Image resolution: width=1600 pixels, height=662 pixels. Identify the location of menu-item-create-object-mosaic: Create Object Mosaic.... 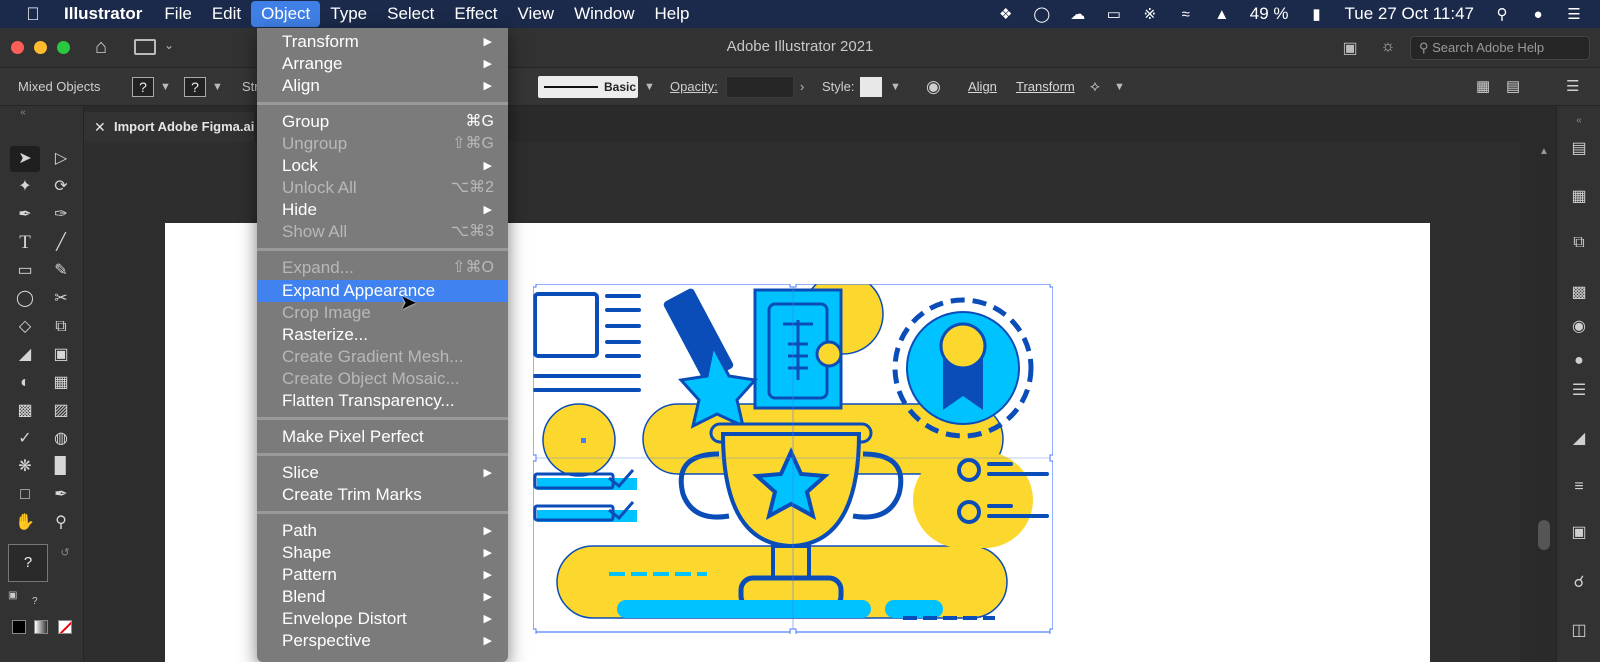
(382, 379).